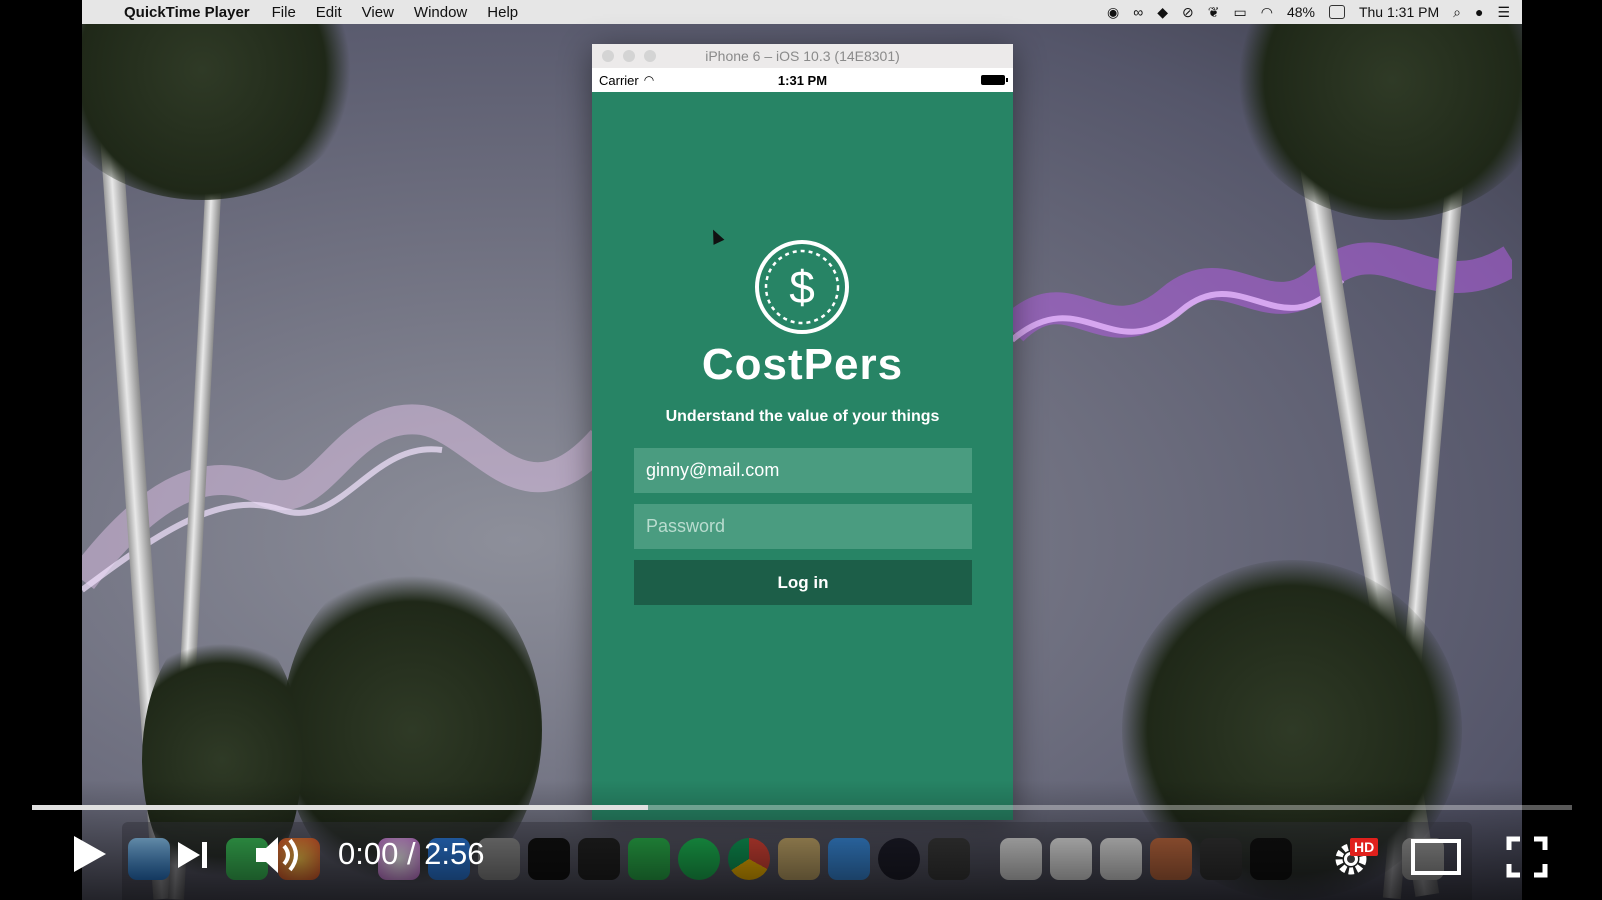 The width and height of the screenshot is (1602, 900). Describe the element at coordinates (802, 807) in the screenshot. I see `progress-bar` at that location.